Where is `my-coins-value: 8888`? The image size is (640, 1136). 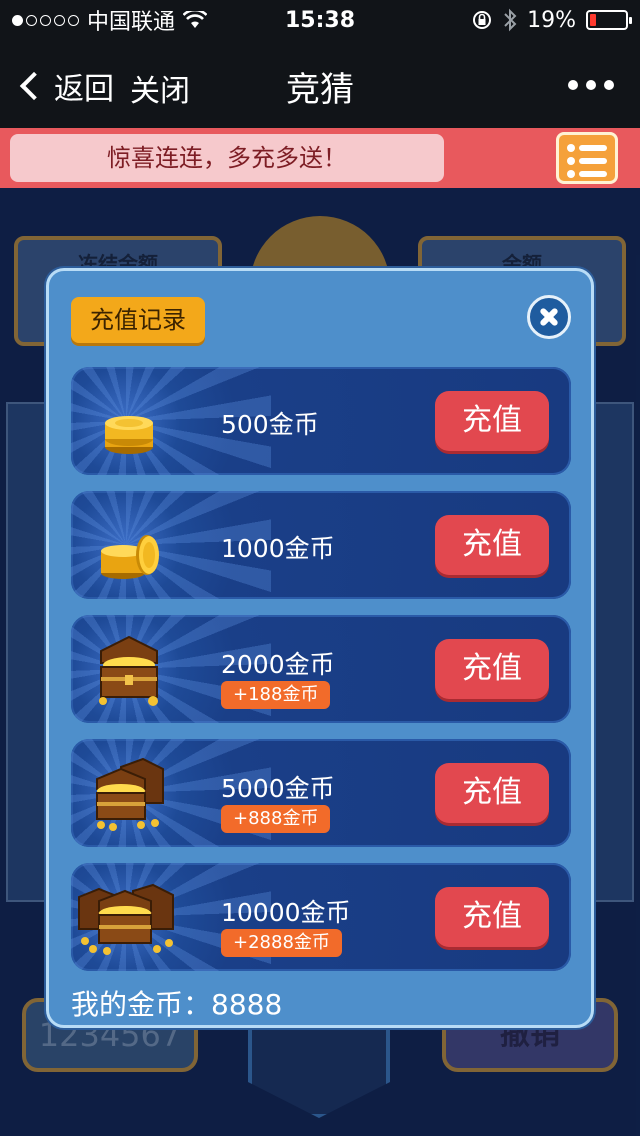 my-coins-value: 8888 is located at coordinates (247, 1004).